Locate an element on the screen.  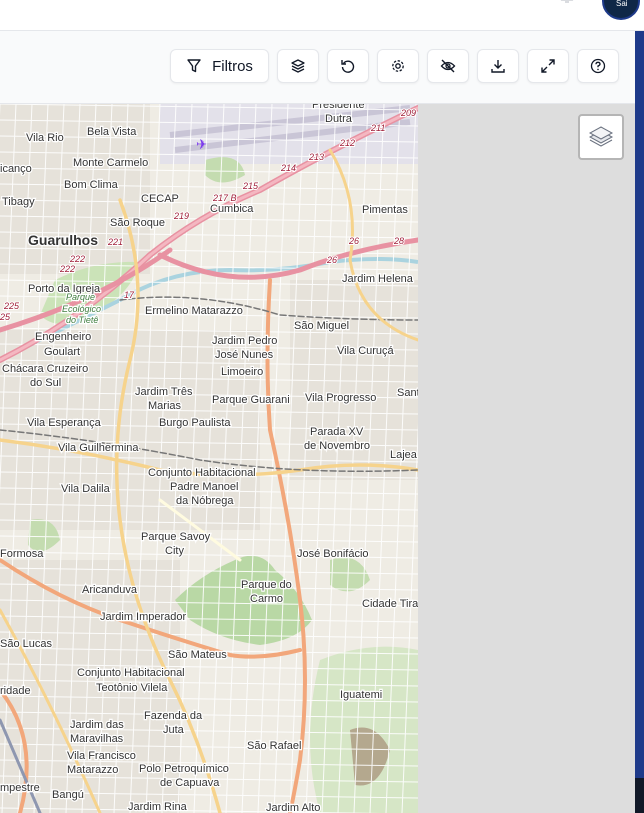
reset-button is located at coordinates (348, 66).